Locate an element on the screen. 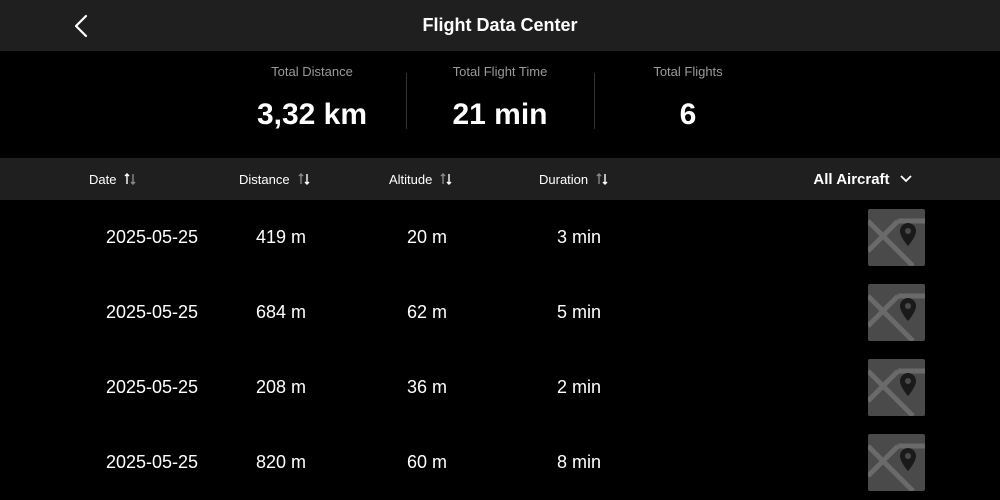 Image resolution: width=1000 pixels, height=500 pixels. stat-label: Total Flight Time is located at coordinates (500, 71).